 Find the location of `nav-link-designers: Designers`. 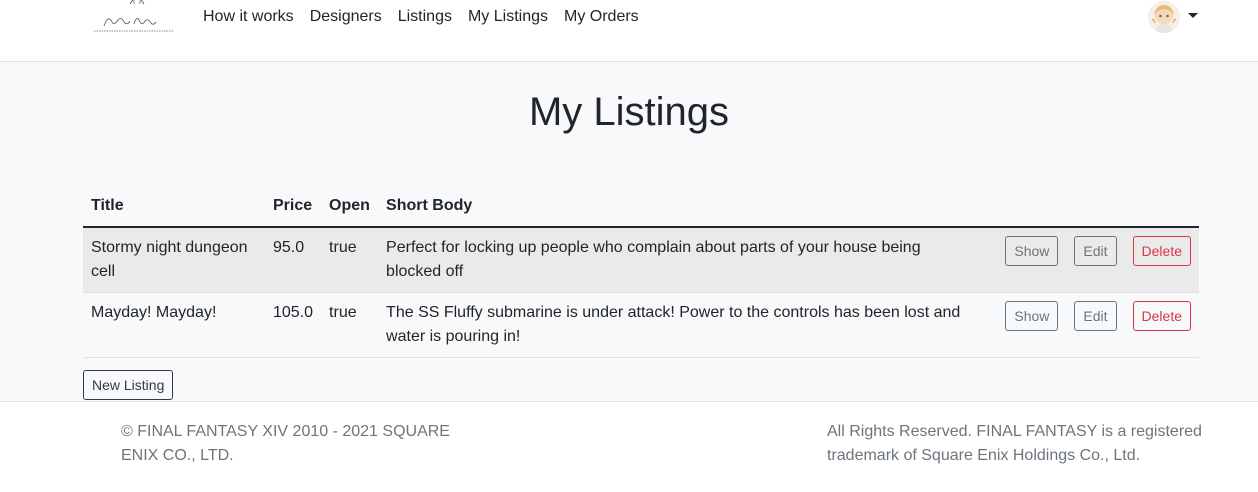

nav-link-designers: Designers is located at coordinates (346, 17).